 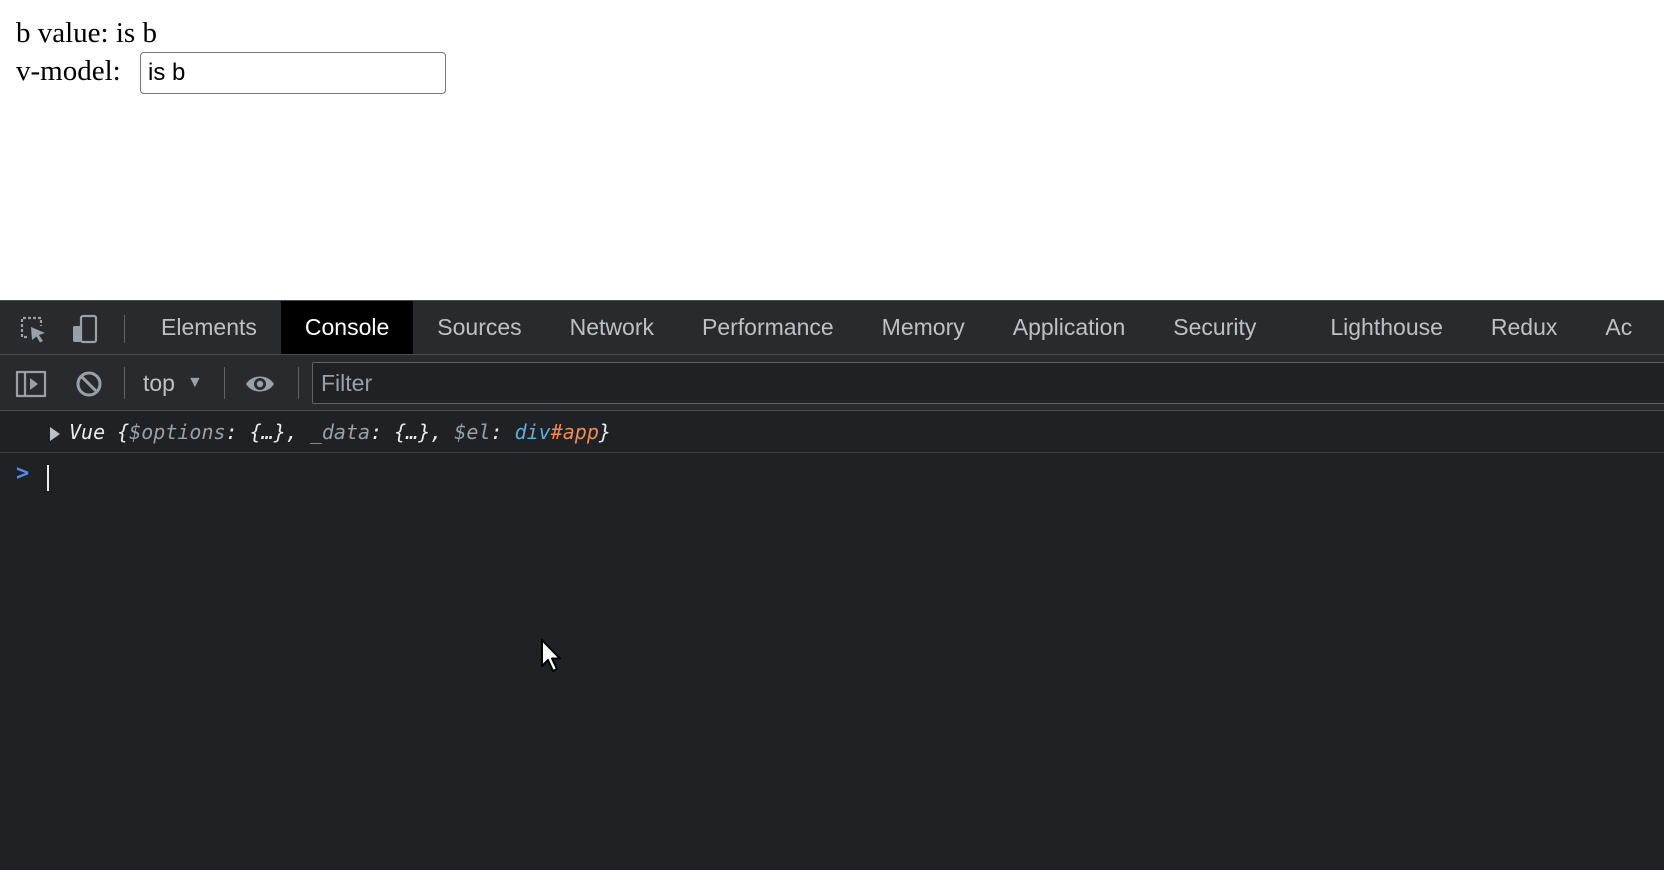 I want to click on log-colon: :, so click(x=502, y=432).